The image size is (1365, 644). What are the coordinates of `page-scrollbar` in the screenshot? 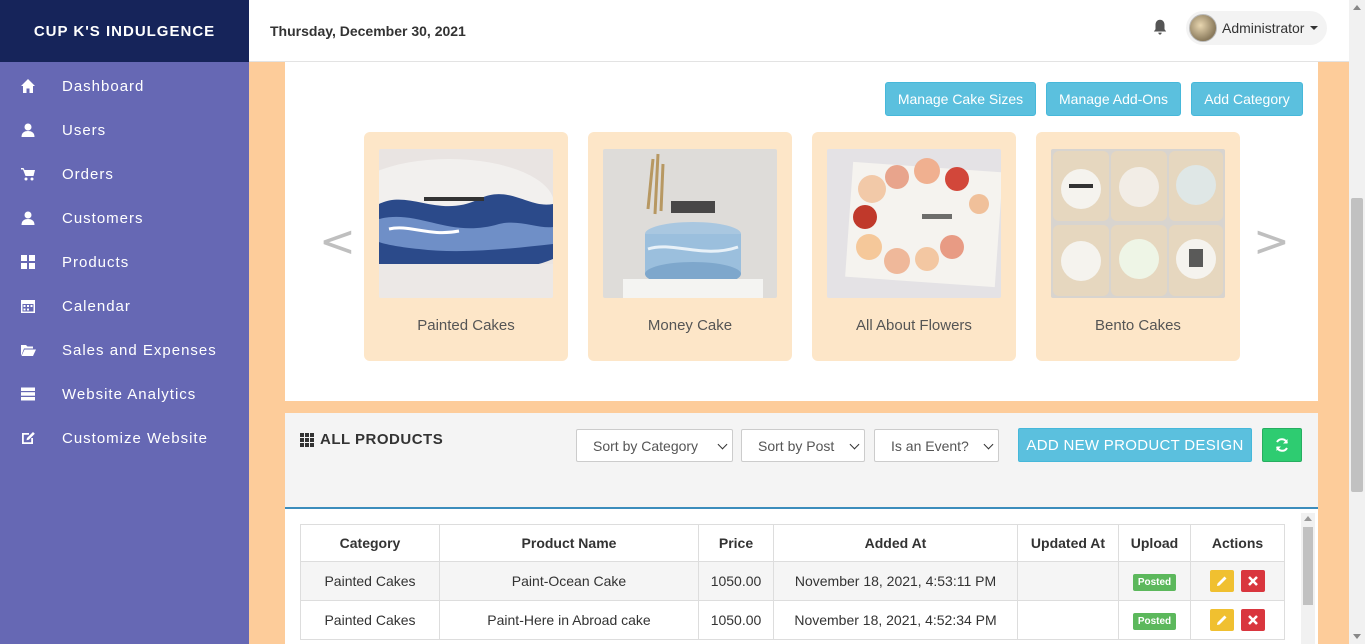 It's located at (1357, 322).